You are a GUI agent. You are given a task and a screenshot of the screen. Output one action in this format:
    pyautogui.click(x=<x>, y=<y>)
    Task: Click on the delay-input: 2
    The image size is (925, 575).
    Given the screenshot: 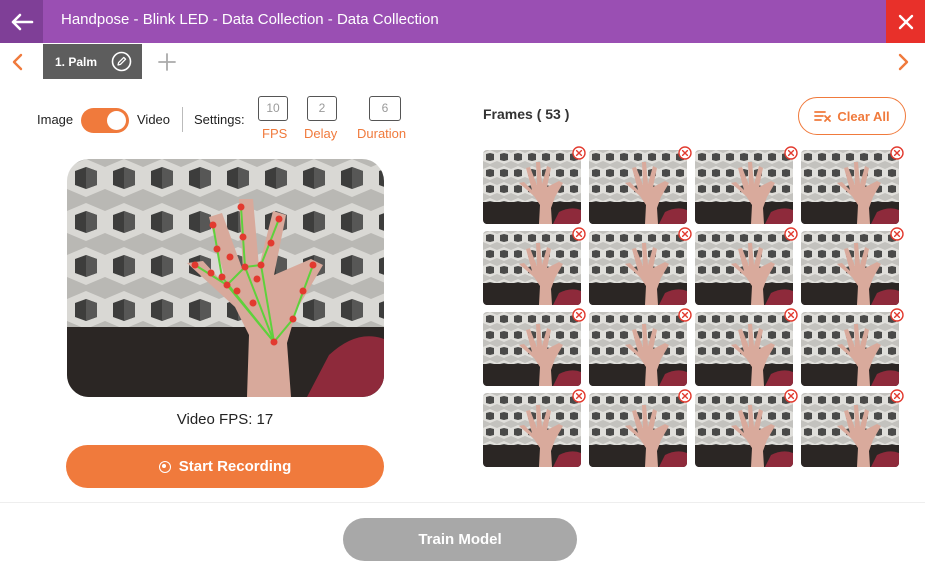 What is the action you would take?
    pyautogui.click(x=322, y=108)
    